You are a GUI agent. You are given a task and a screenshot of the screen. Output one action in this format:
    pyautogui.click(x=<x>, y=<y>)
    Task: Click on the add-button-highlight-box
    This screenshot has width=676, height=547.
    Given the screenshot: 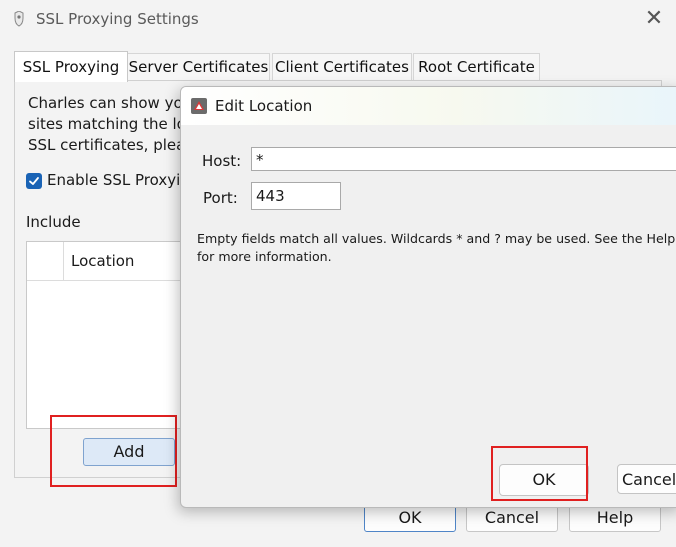 What is the action you would take?
    pyautogui.click(x=113, y=451)
    